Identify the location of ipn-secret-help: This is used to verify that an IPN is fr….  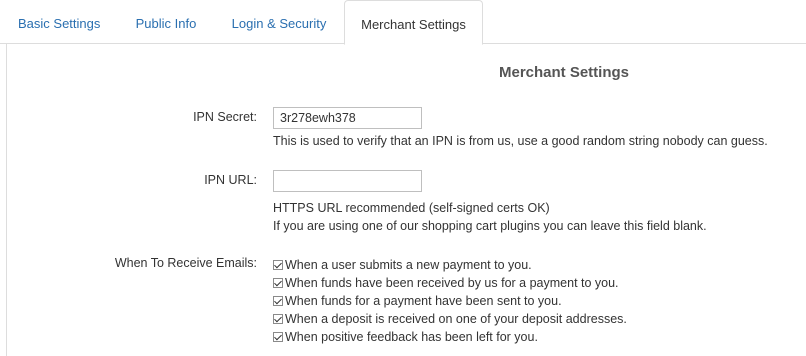
(520, 141).